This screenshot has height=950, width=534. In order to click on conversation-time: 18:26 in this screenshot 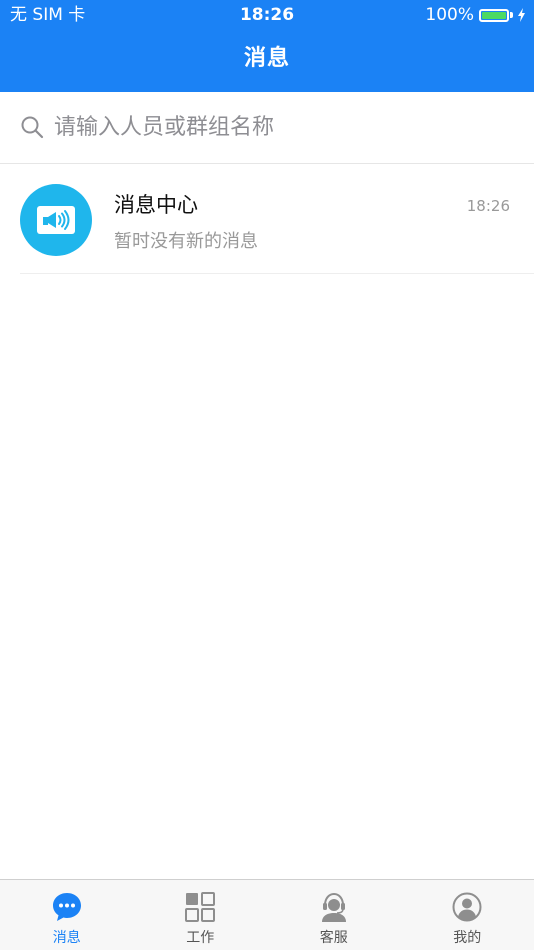, I will do `click(488, 206)`.